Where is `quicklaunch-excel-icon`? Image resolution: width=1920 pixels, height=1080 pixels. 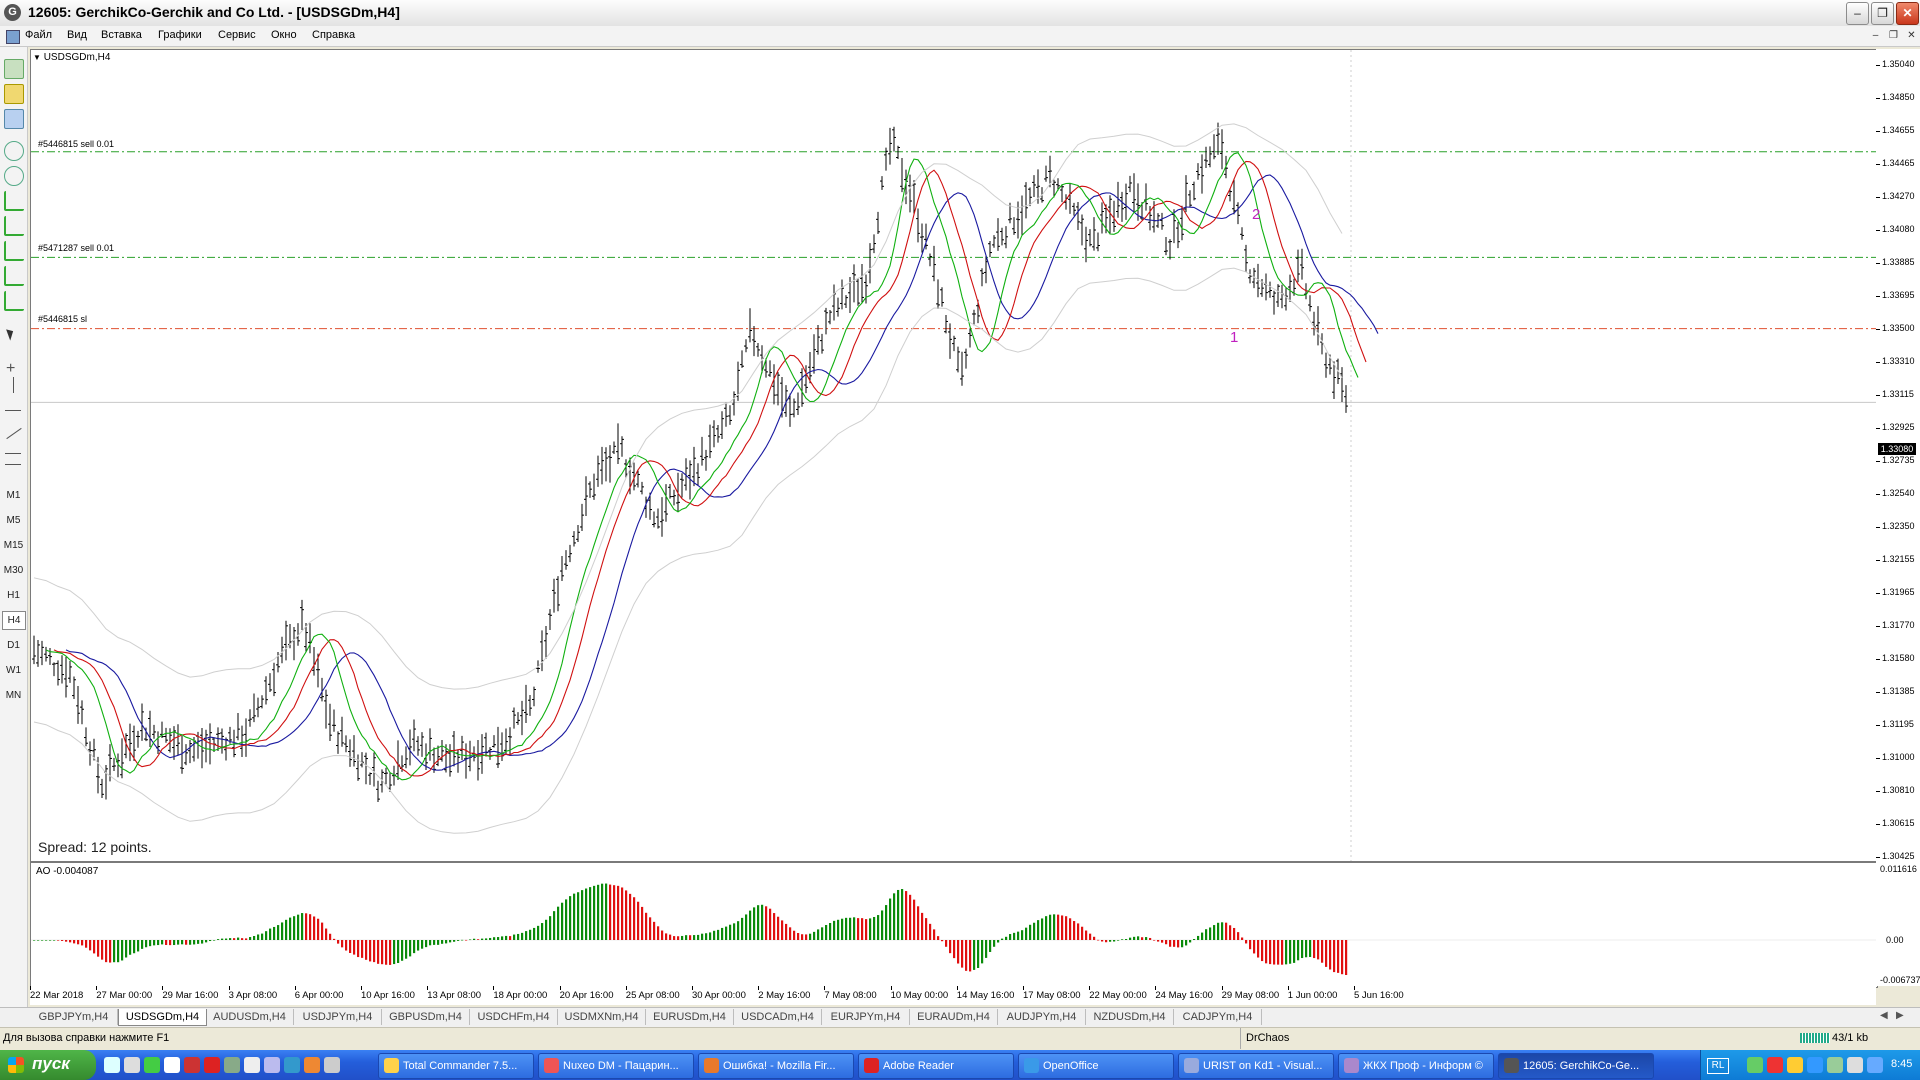
quicklaunch-excel-icon is located at coordinates (152, 1065).